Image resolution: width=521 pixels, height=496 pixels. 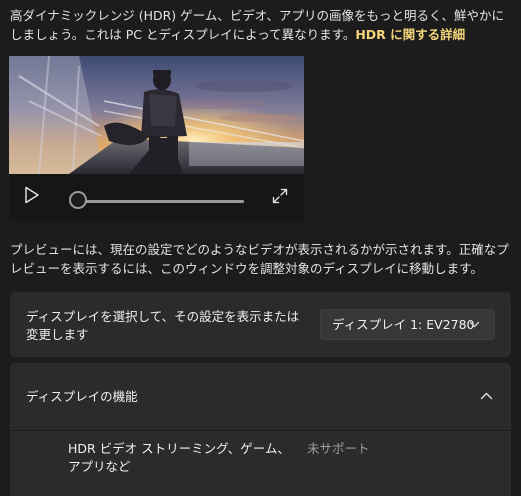 What do you see at coordinates (280, 196) in the screenshot?
I see `fullscreen-icon` at bounding box center [280, 196].